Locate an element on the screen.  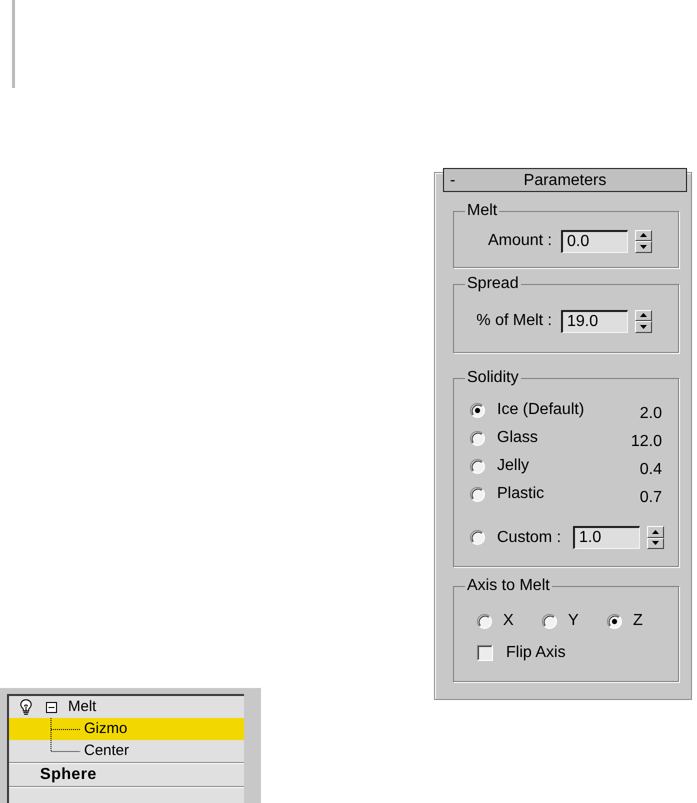
radio-option: Ice (Default) is located at coordinates (527, 410).